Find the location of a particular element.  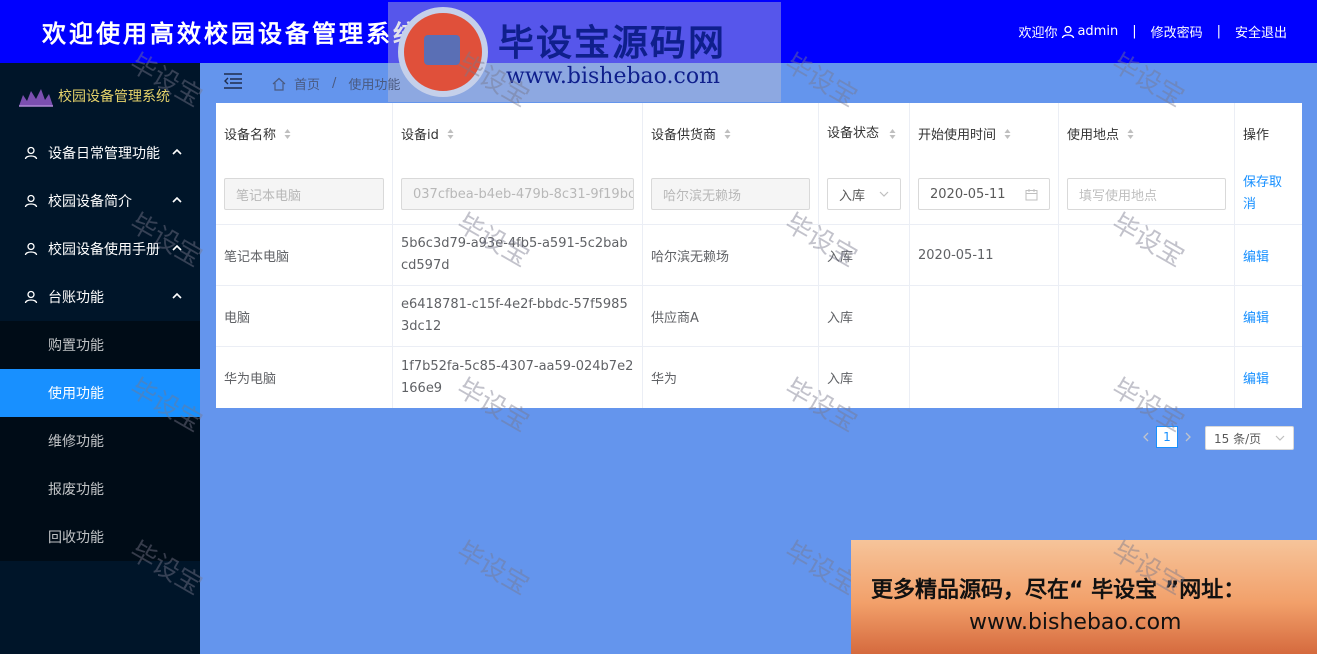

submenu-purchase: 购置功能 is located at coordinates (100, 345).